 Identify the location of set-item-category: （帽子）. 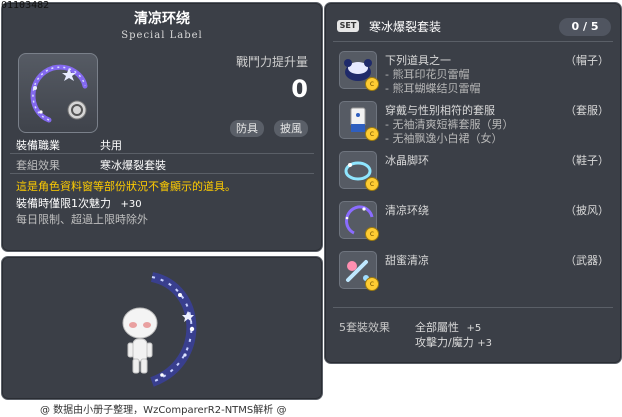
(587, 60).